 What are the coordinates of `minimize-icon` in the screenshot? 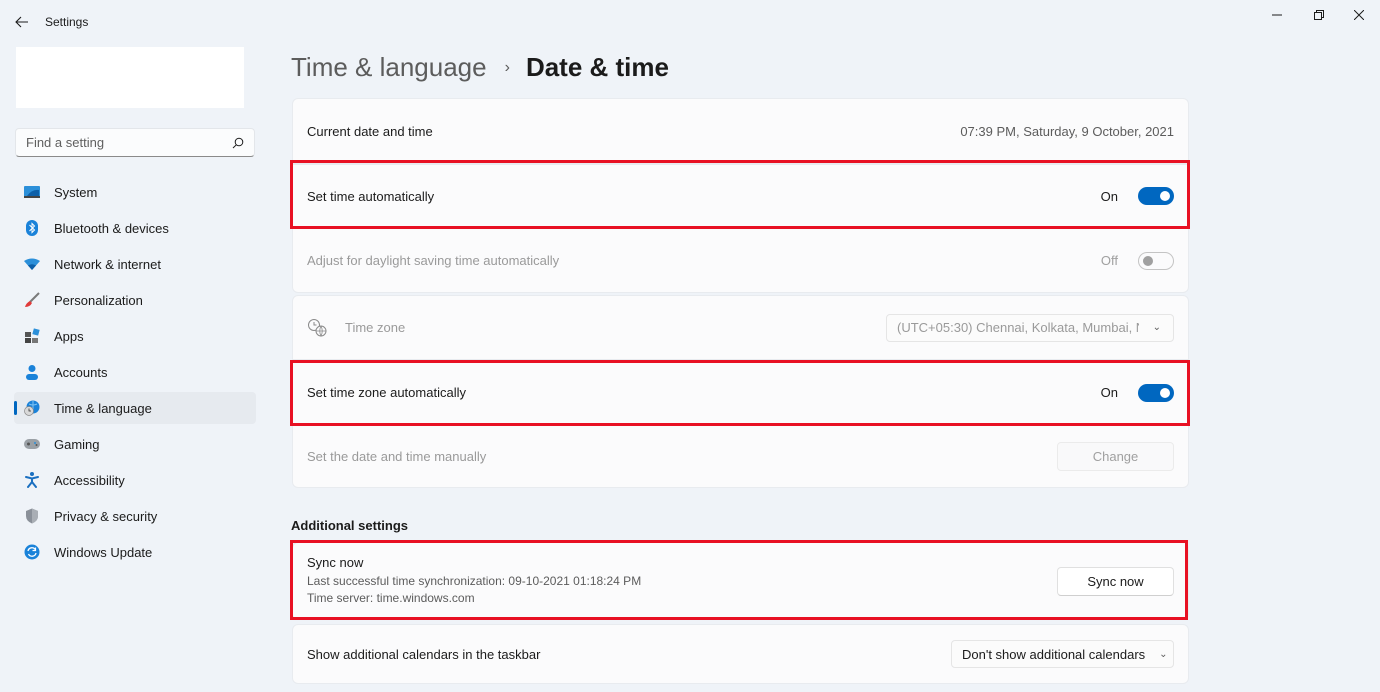 It's located at (1277, 15).